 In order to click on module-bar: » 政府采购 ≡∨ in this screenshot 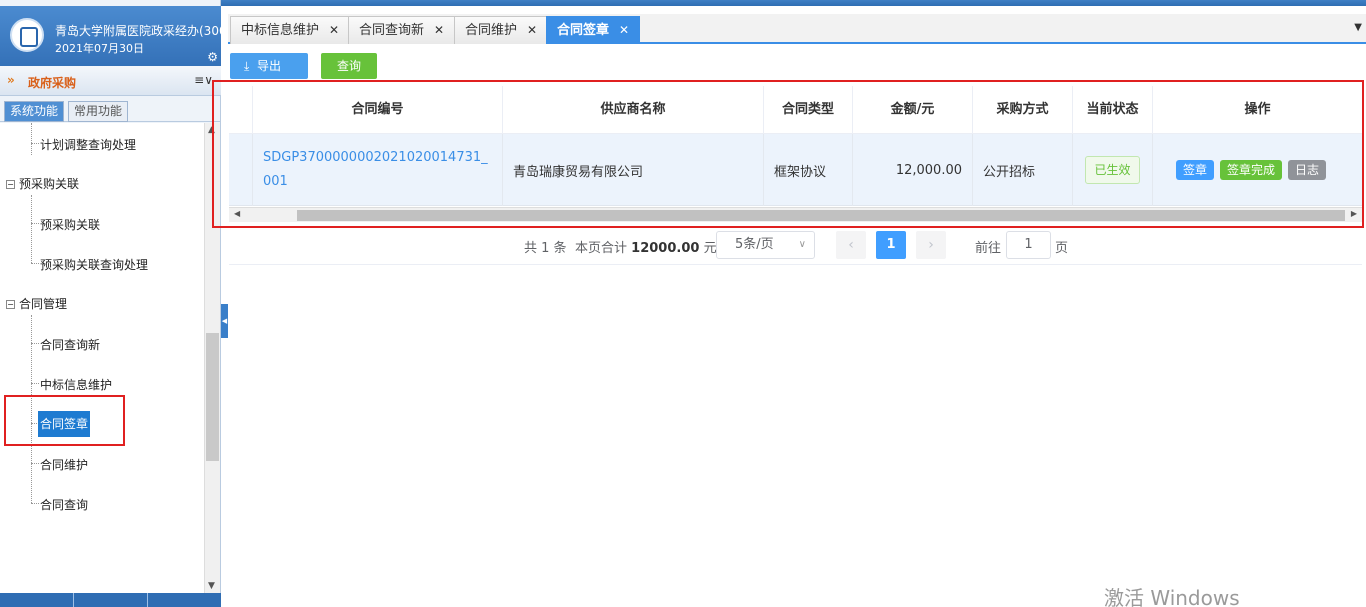, I will do `click(110, 81)`.